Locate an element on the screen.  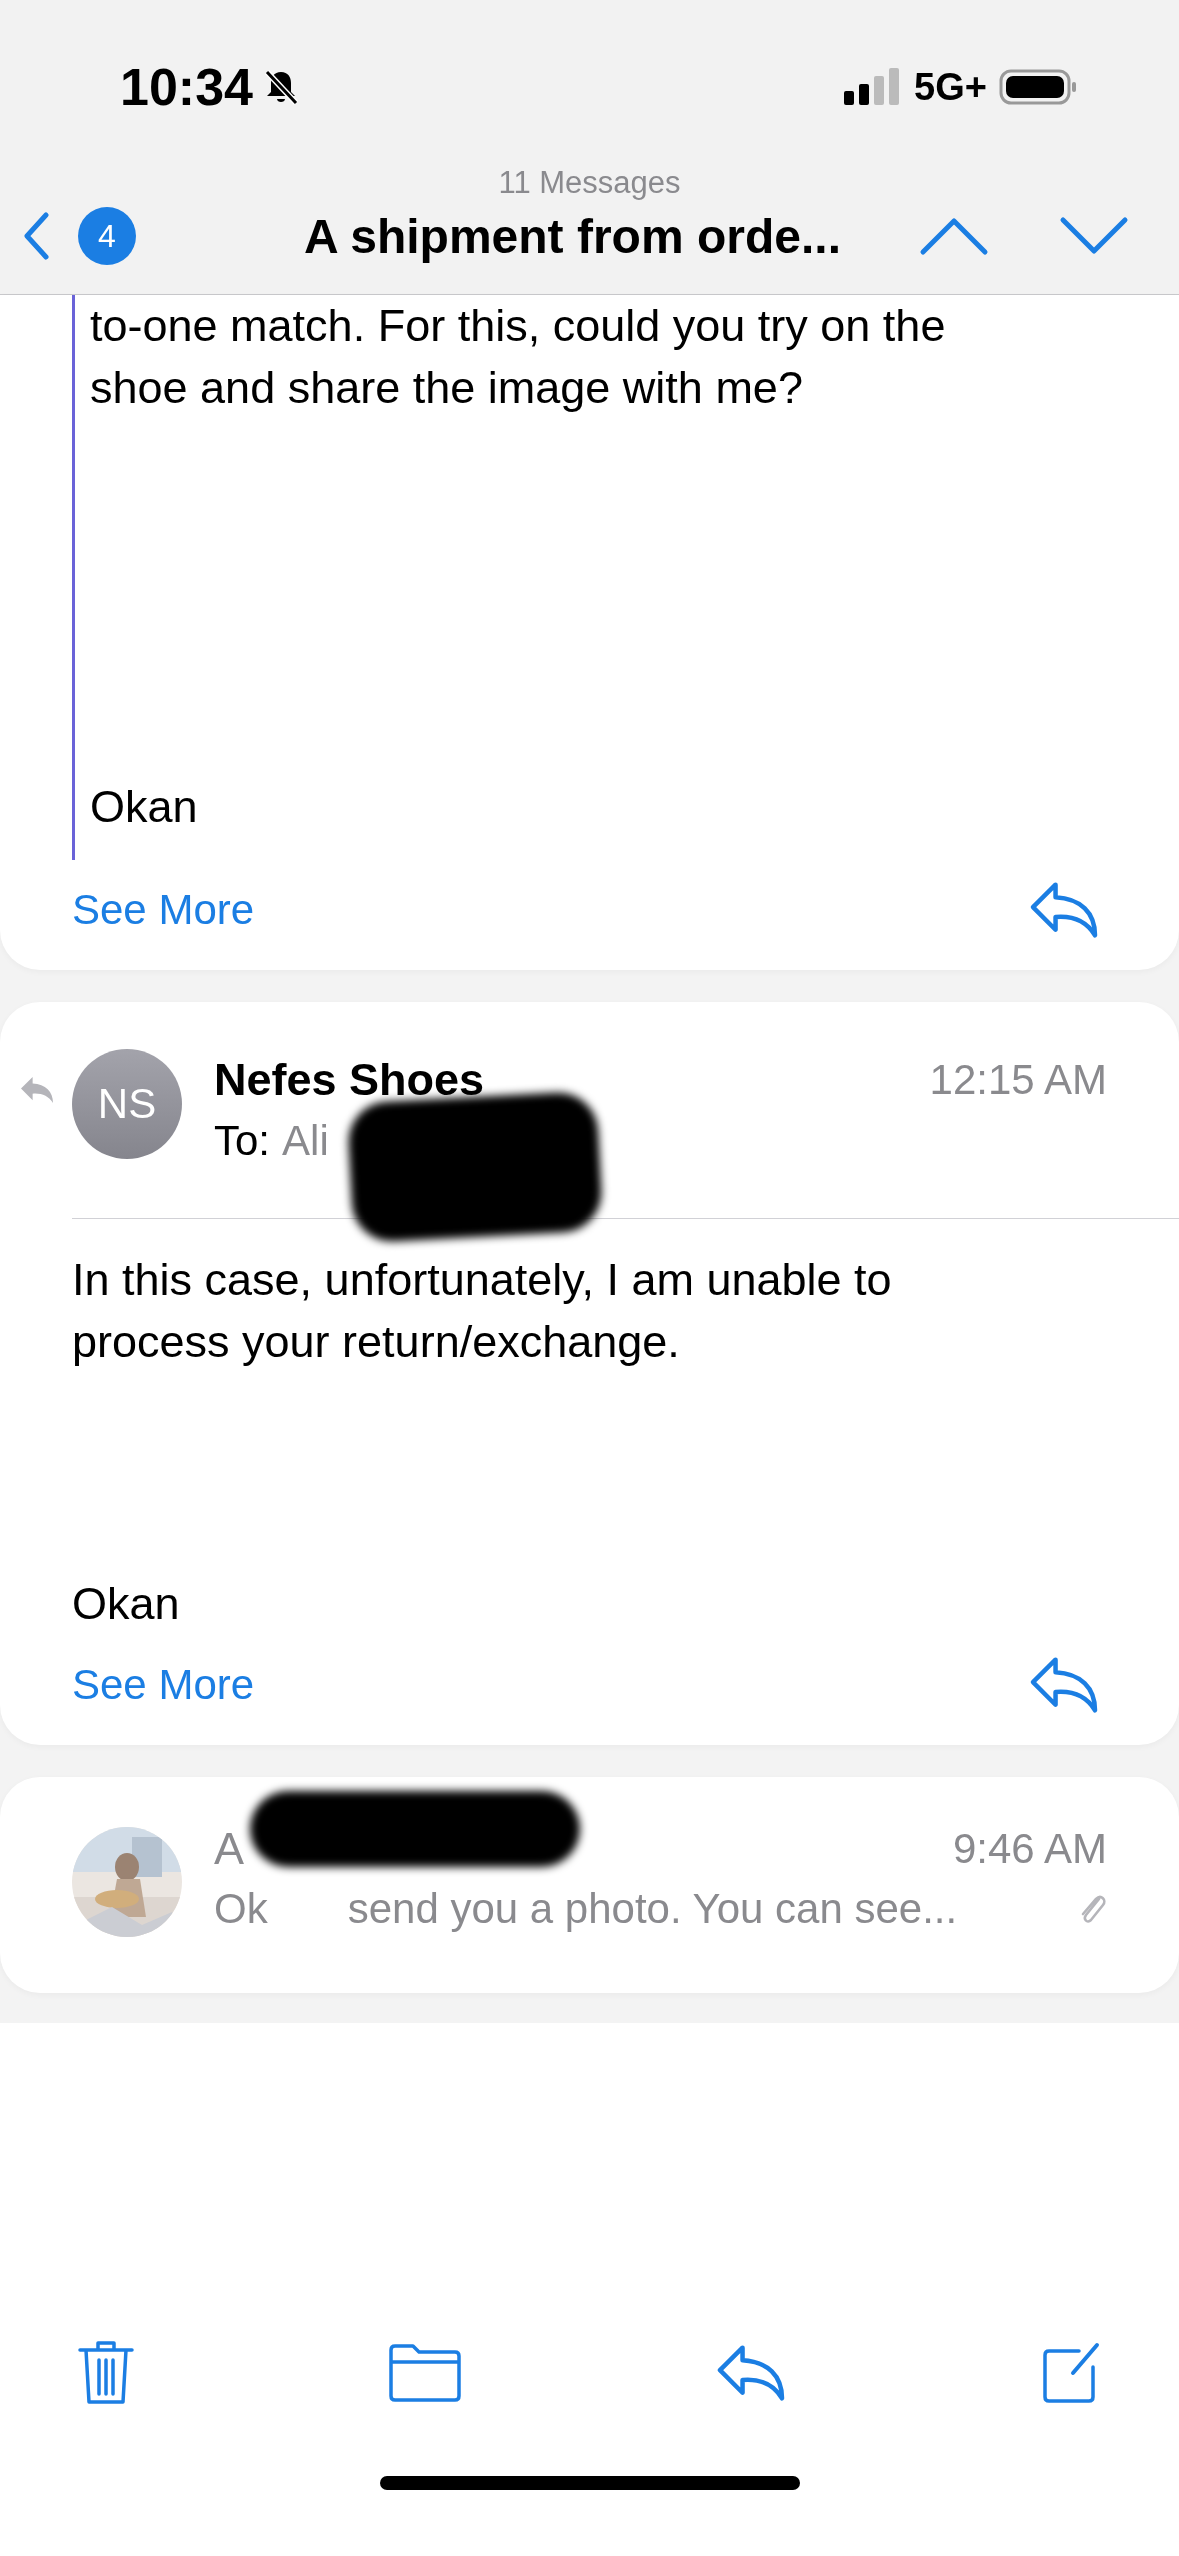
message-text: process your return/exchange. is located at coordinates (376, 1342).